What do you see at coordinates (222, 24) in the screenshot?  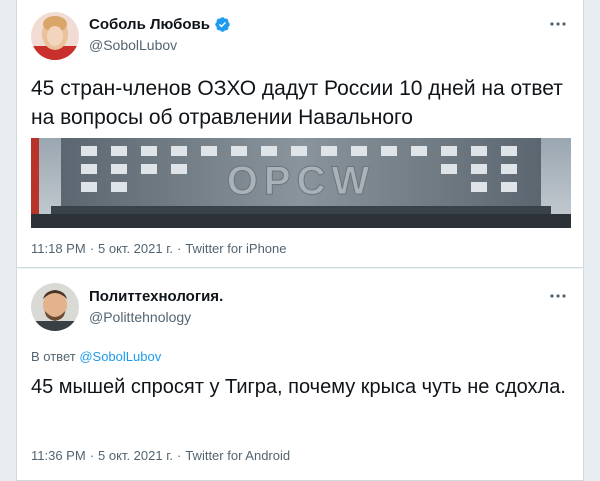 I see `verified-icon` at bounding box center [222, 24].